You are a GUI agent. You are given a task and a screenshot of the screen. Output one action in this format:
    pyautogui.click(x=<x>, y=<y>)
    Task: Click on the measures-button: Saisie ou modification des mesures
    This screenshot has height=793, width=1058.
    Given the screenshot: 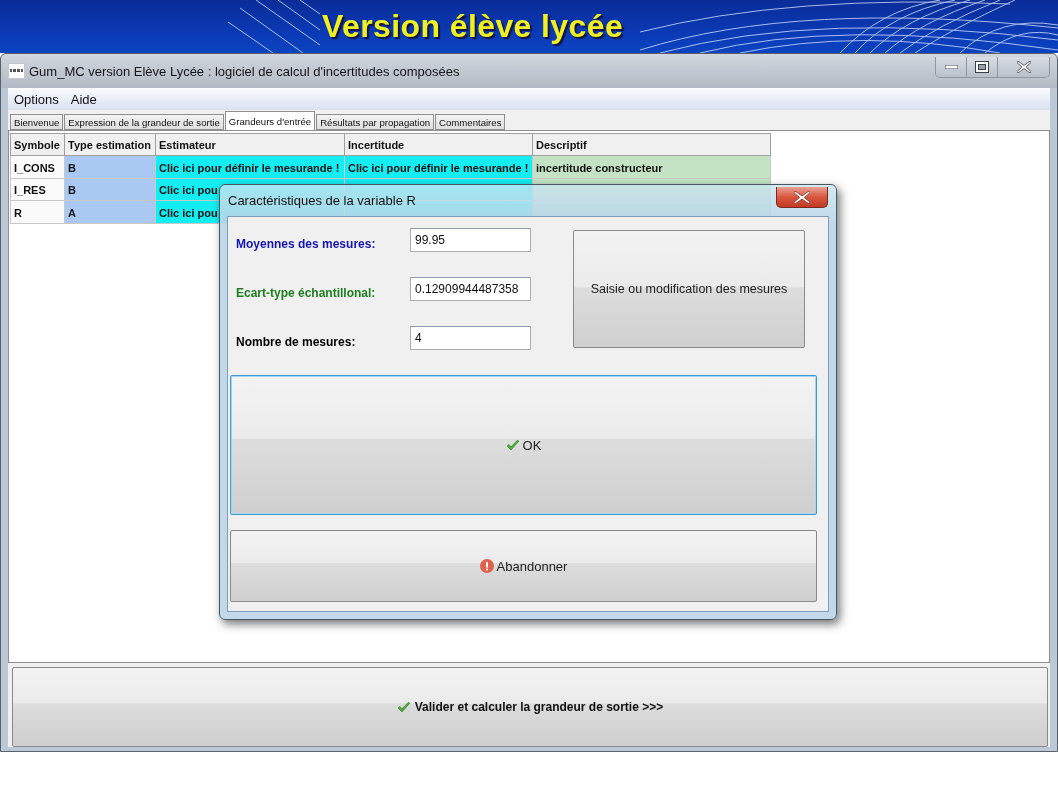 What is the action you would take?
    pyautogui.click(x=689, y=289)
    